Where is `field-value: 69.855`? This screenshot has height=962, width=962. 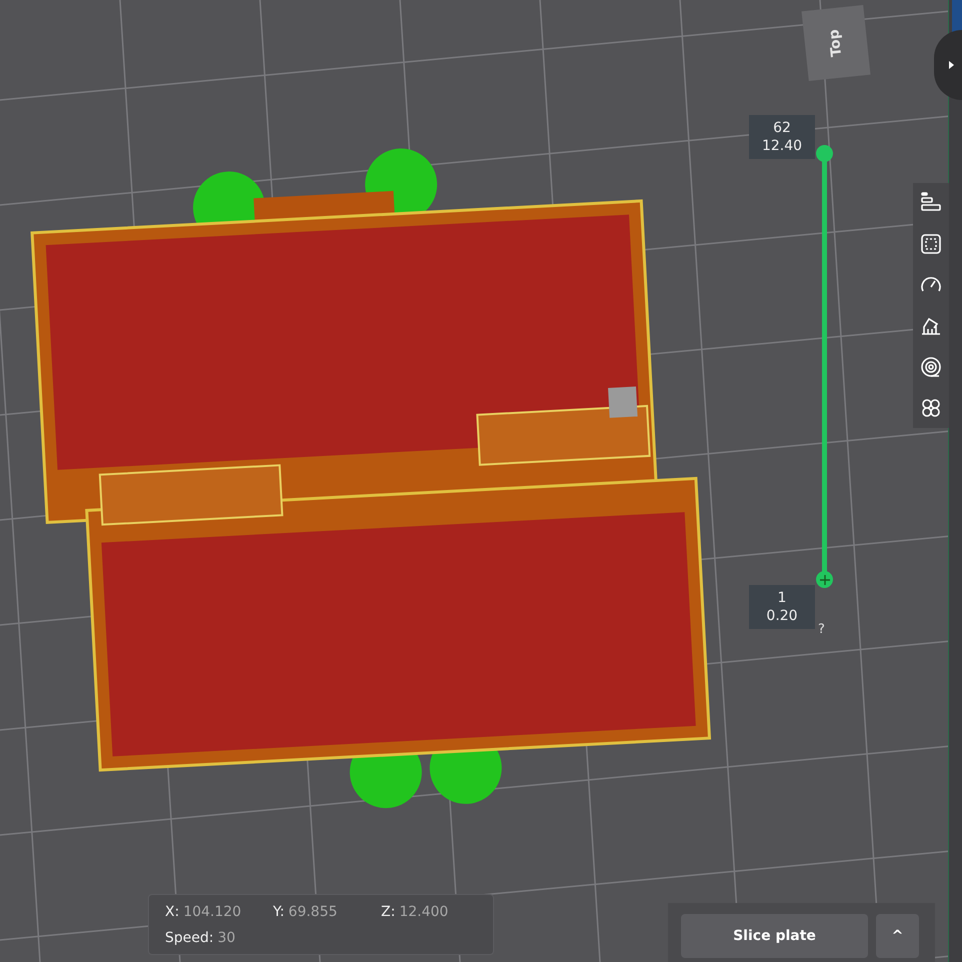
field-value: 69.855 is located at coordinates (313, 912).